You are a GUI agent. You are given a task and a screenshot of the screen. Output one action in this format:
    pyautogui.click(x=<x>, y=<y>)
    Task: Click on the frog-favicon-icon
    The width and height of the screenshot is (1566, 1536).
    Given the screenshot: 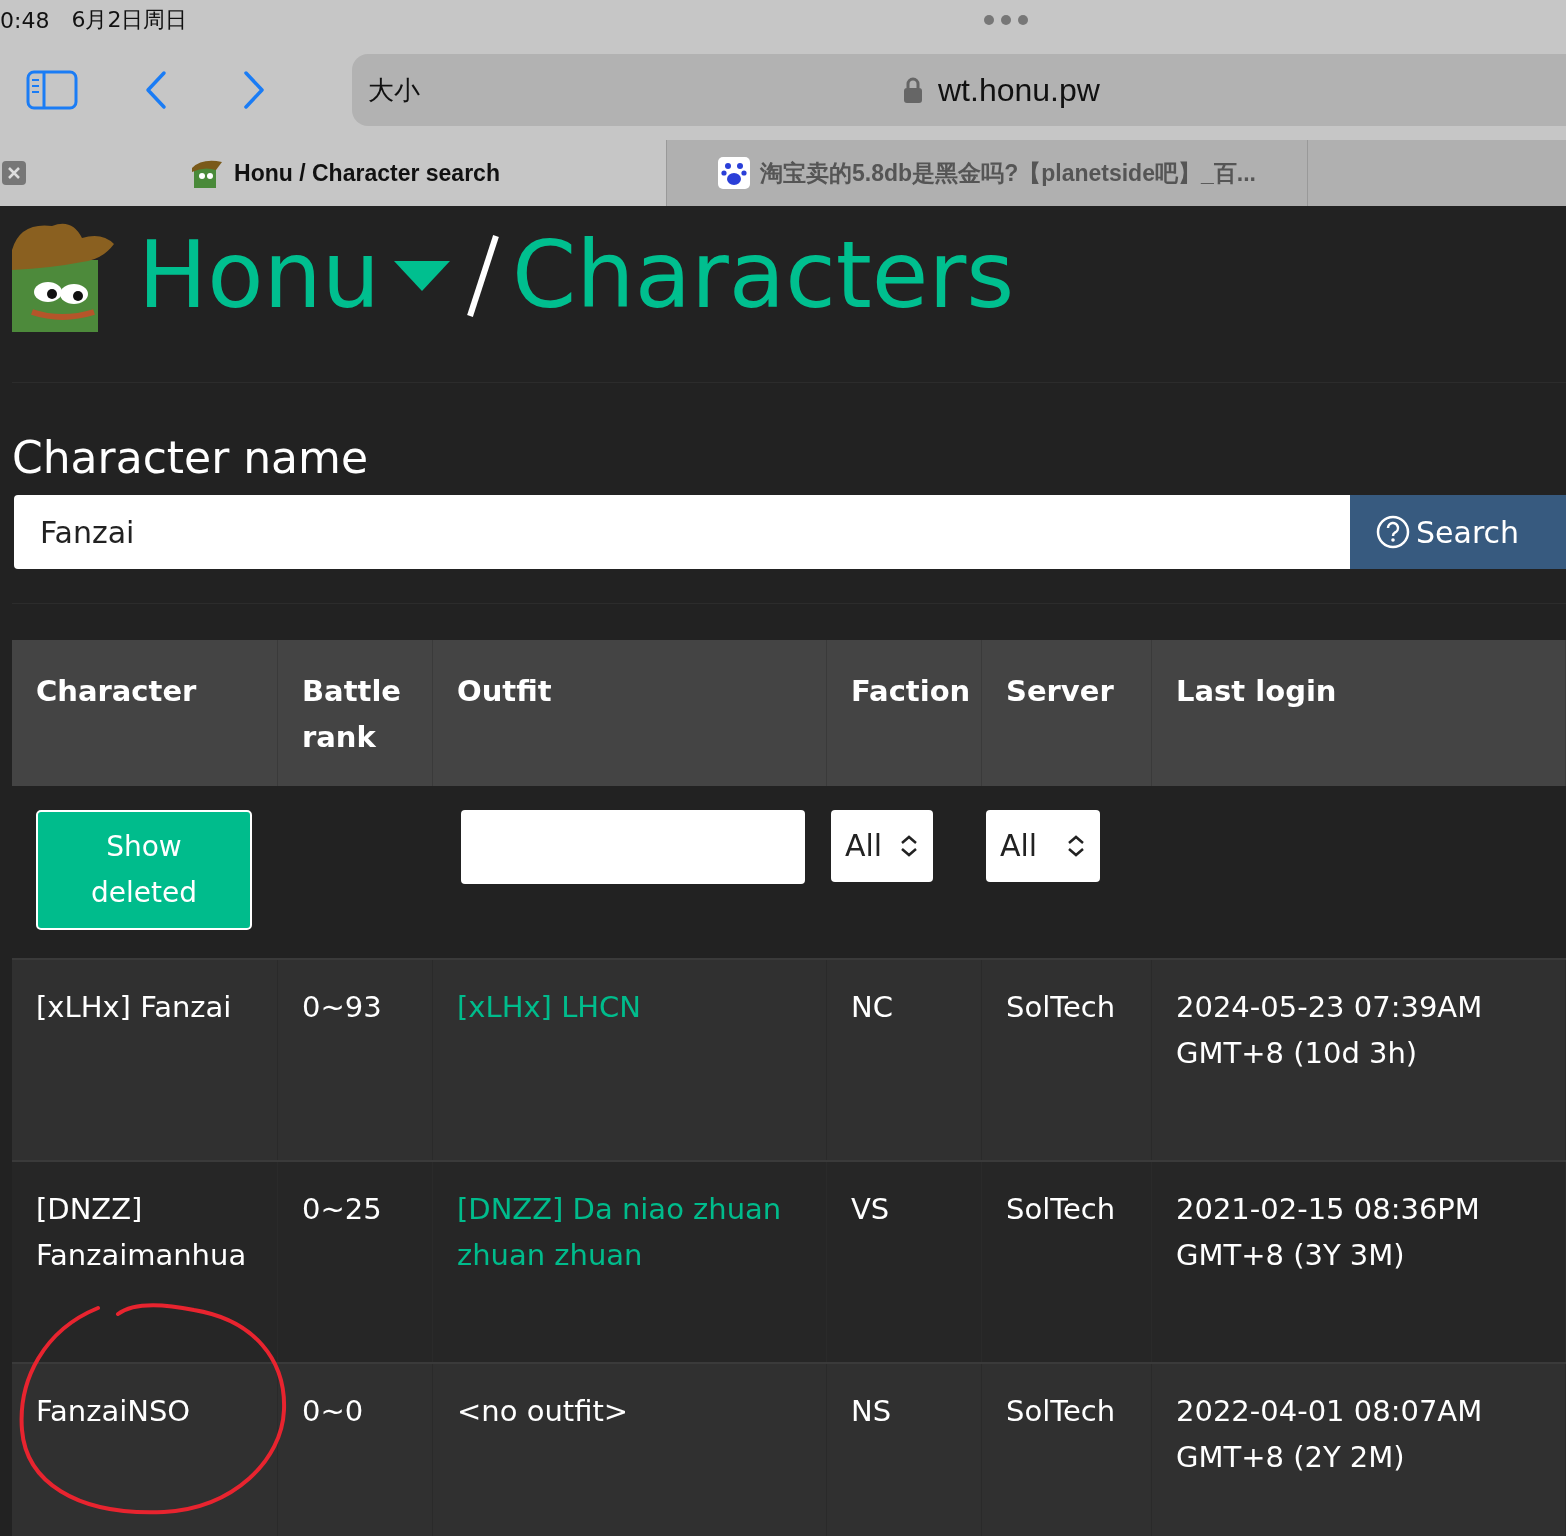 What is the action you would take?
    pyautogui.click(x=208, y=173)
    